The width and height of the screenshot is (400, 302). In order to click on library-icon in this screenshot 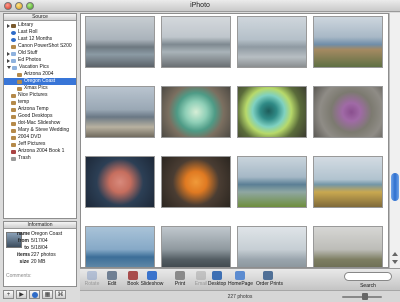, I will do `click(13, 25)`.